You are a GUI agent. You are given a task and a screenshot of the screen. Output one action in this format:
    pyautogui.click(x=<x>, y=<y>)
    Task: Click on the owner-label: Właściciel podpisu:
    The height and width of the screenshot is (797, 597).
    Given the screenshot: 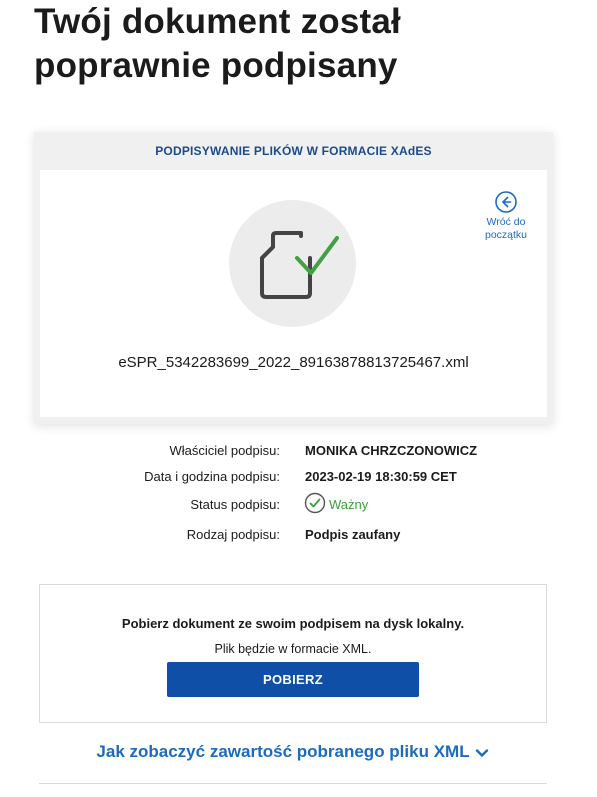 What is the action you would take?
    pyautogui.click(x=224, y=450)
    